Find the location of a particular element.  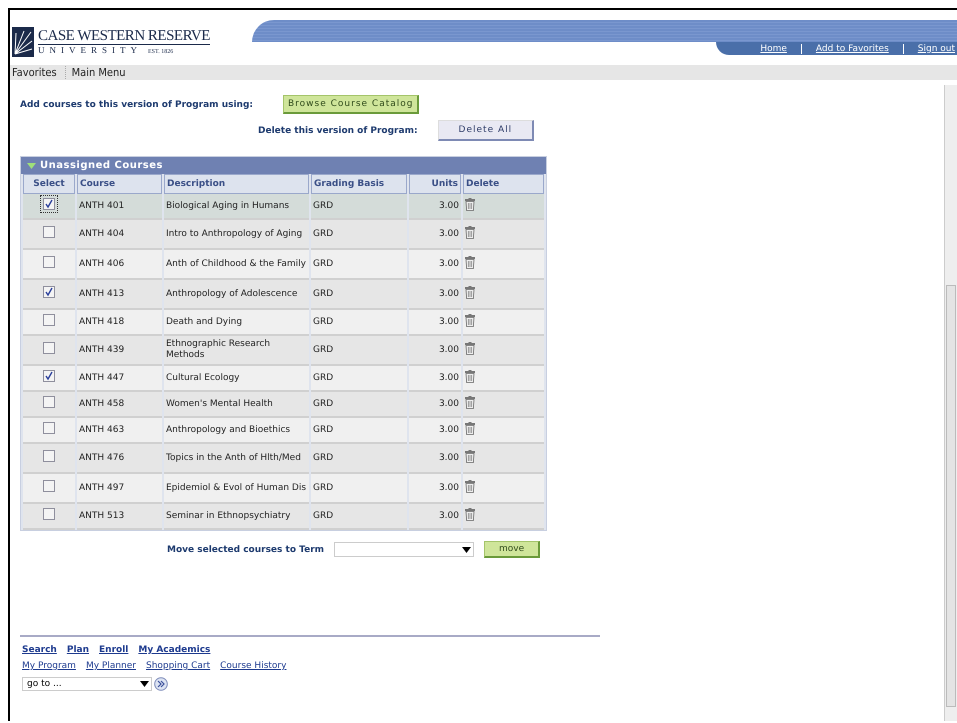

nav-link: My Academics is located at coordinates (174, 650).